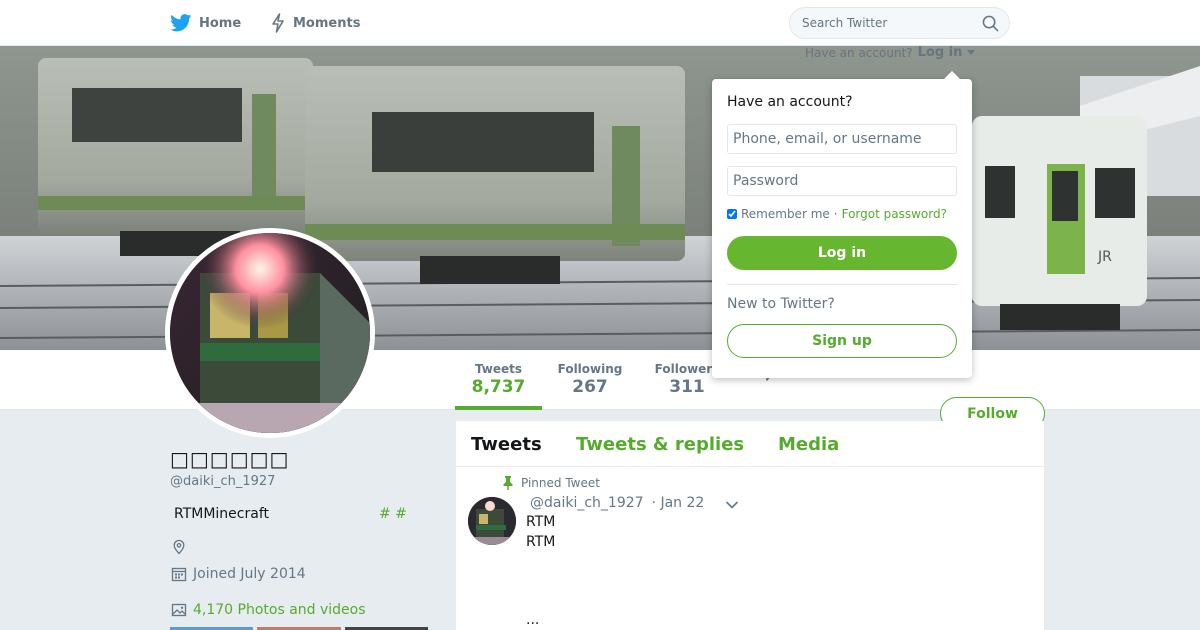 This screenshot has height=630, width=1200. What do you see at coordinates (600, 23) in the screenshot?
I see `top-nav: Home Moments` at bounding box center [600, 23].